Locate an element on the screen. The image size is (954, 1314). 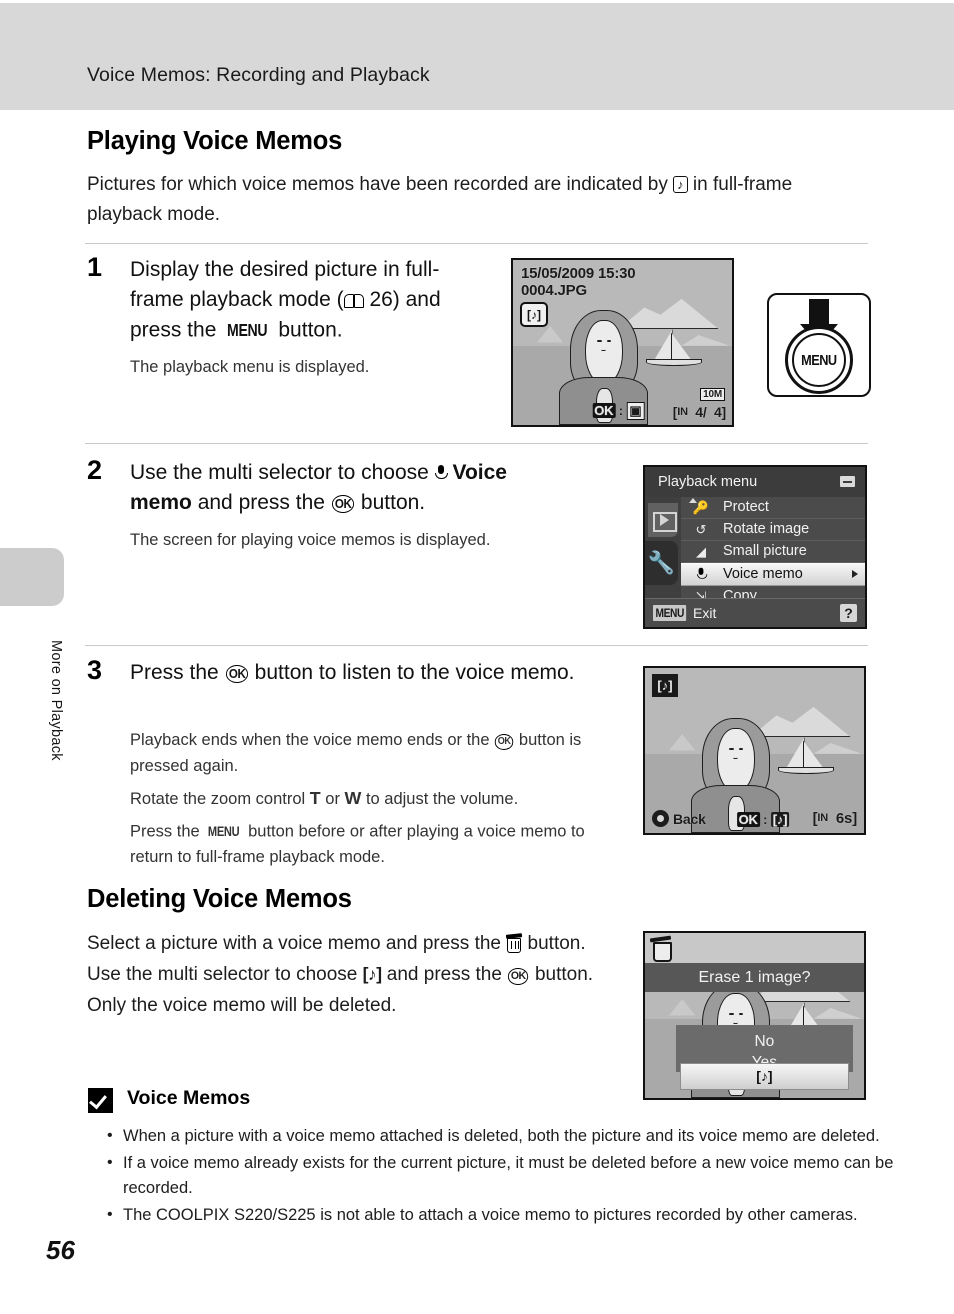
trash-icon is located at coordinates (660, 948).